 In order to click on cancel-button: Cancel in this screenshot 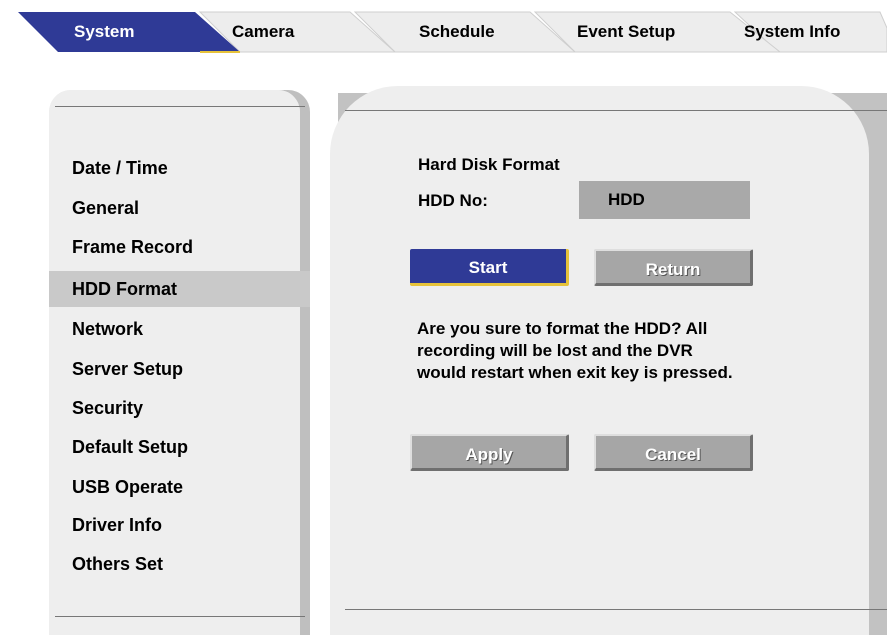, I will do `click(673, 452)`.